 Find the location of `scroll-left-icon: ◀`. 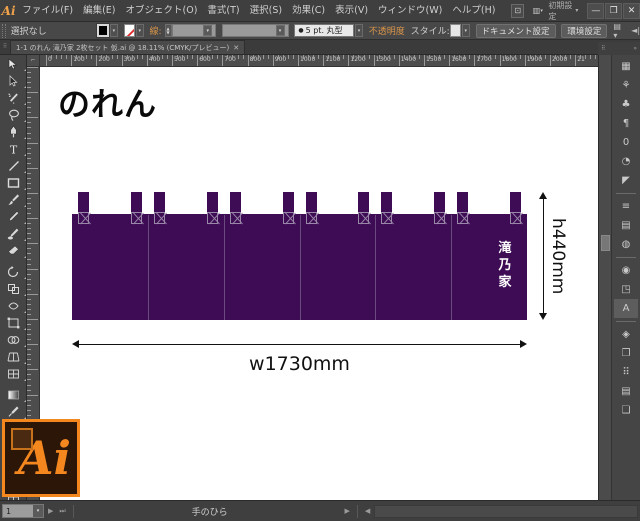

scroll-left-icon: ◀ is located at coordinates (367, 511).